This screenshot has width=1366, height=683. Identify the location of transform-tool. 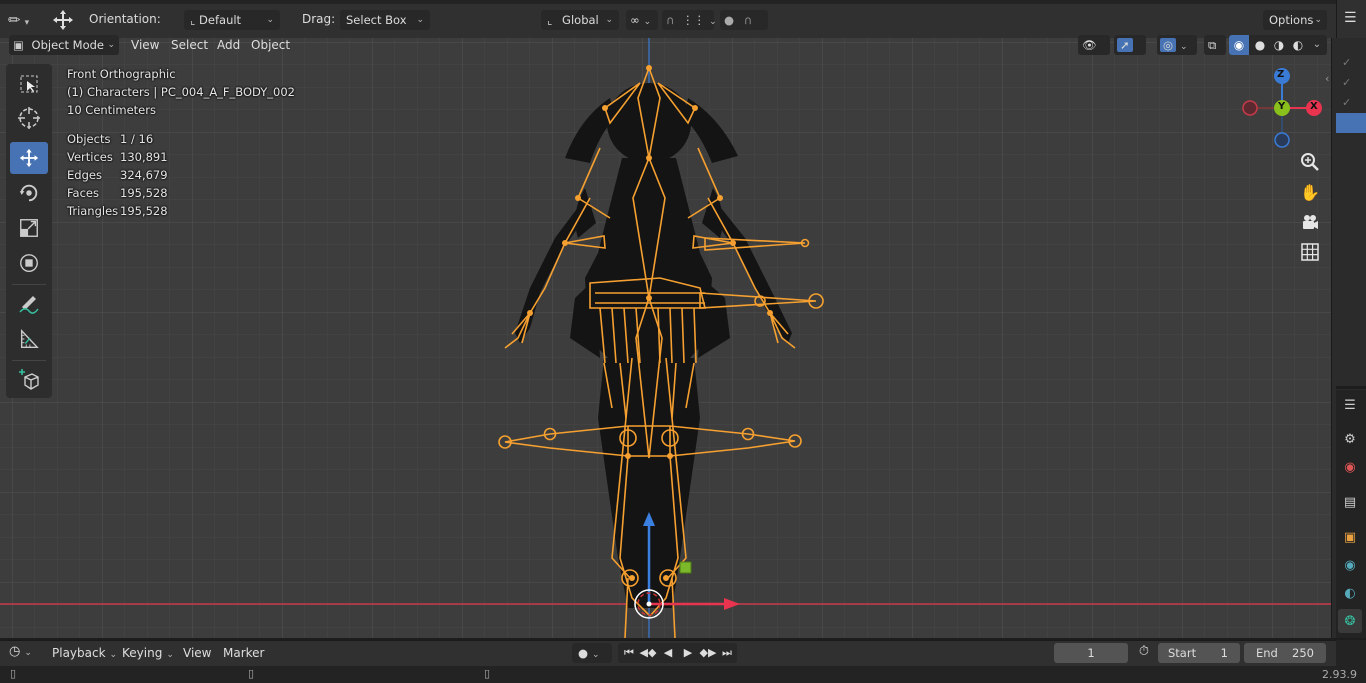
(29, 263).